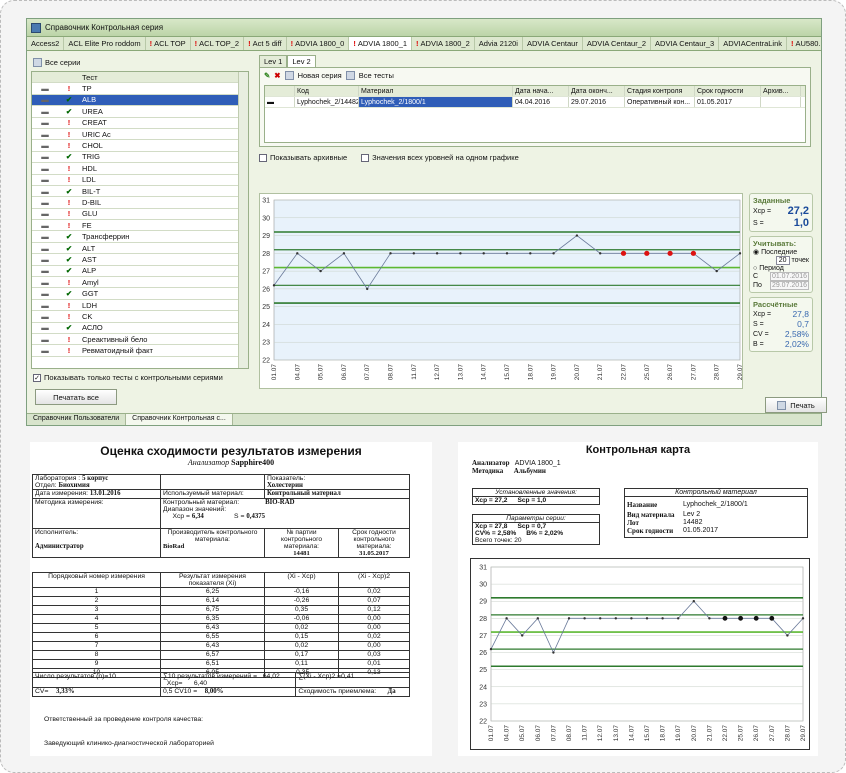 This screenshot has width=846, height=773. I want to click on tab-lev2: Lev 2, so click(301, 61).